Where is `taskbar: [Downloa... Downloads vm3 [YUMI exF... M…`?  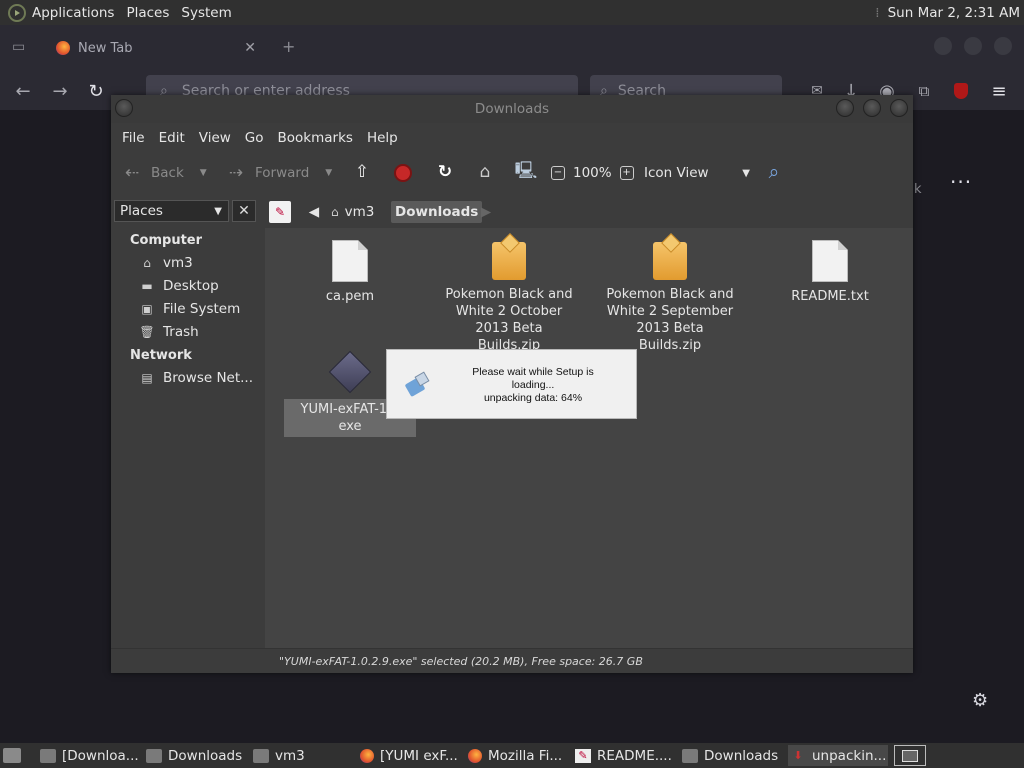
taskbar: [Downloa... Downloads vm3 [YUMI exF... M… is located at coordinates (512, 755).